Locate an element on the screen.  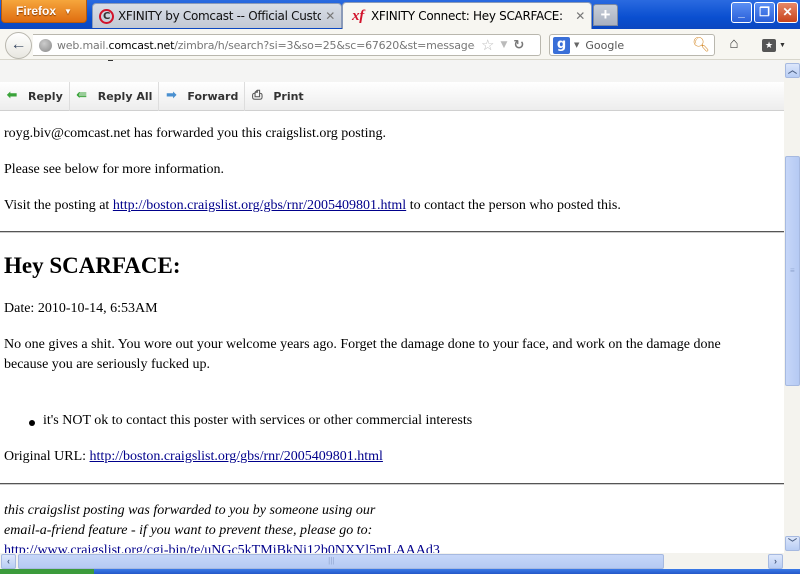
page-header-strip is located at coordinates (392, 71).